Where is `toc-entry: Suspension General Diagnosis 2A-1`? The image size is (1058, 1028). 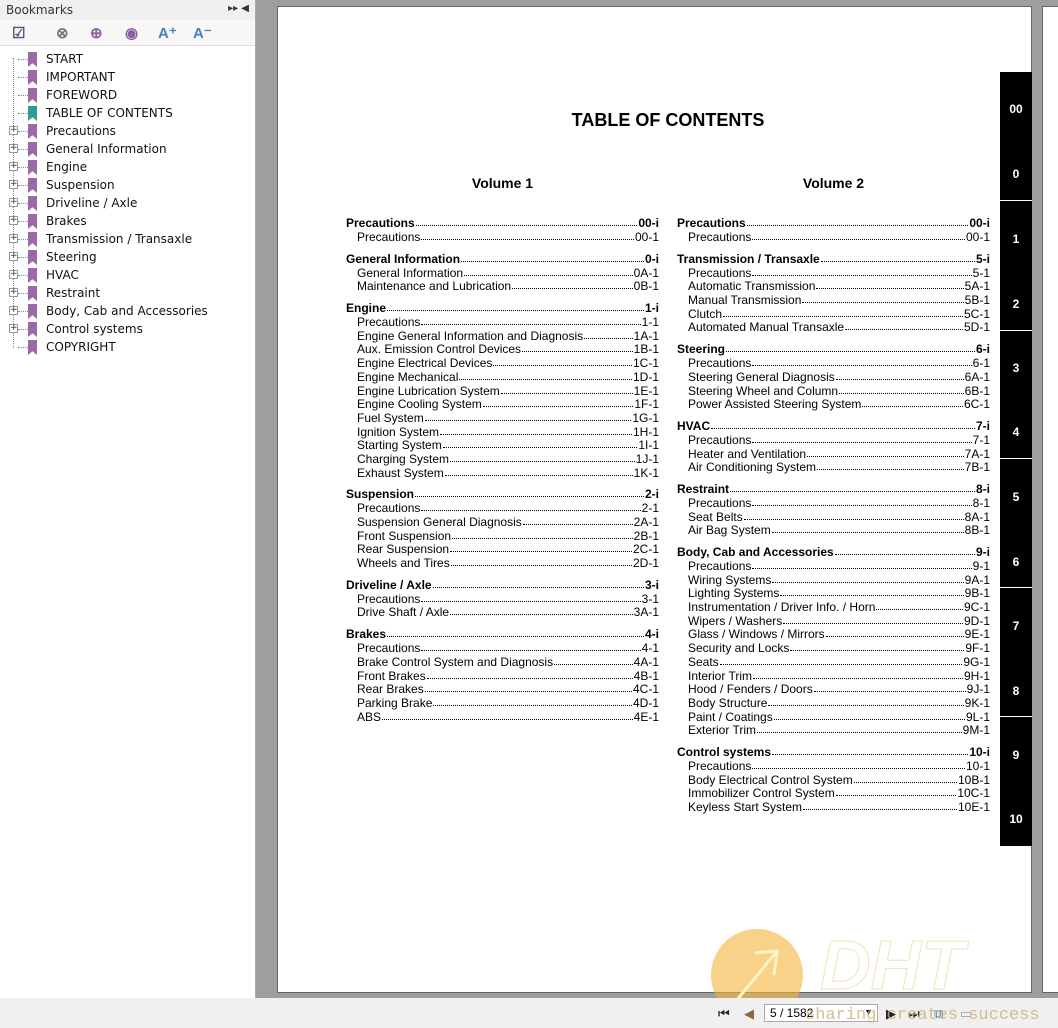 toc-entry: Suspension General Diagnosis 2A-1 is located at coordinates (502, 522).